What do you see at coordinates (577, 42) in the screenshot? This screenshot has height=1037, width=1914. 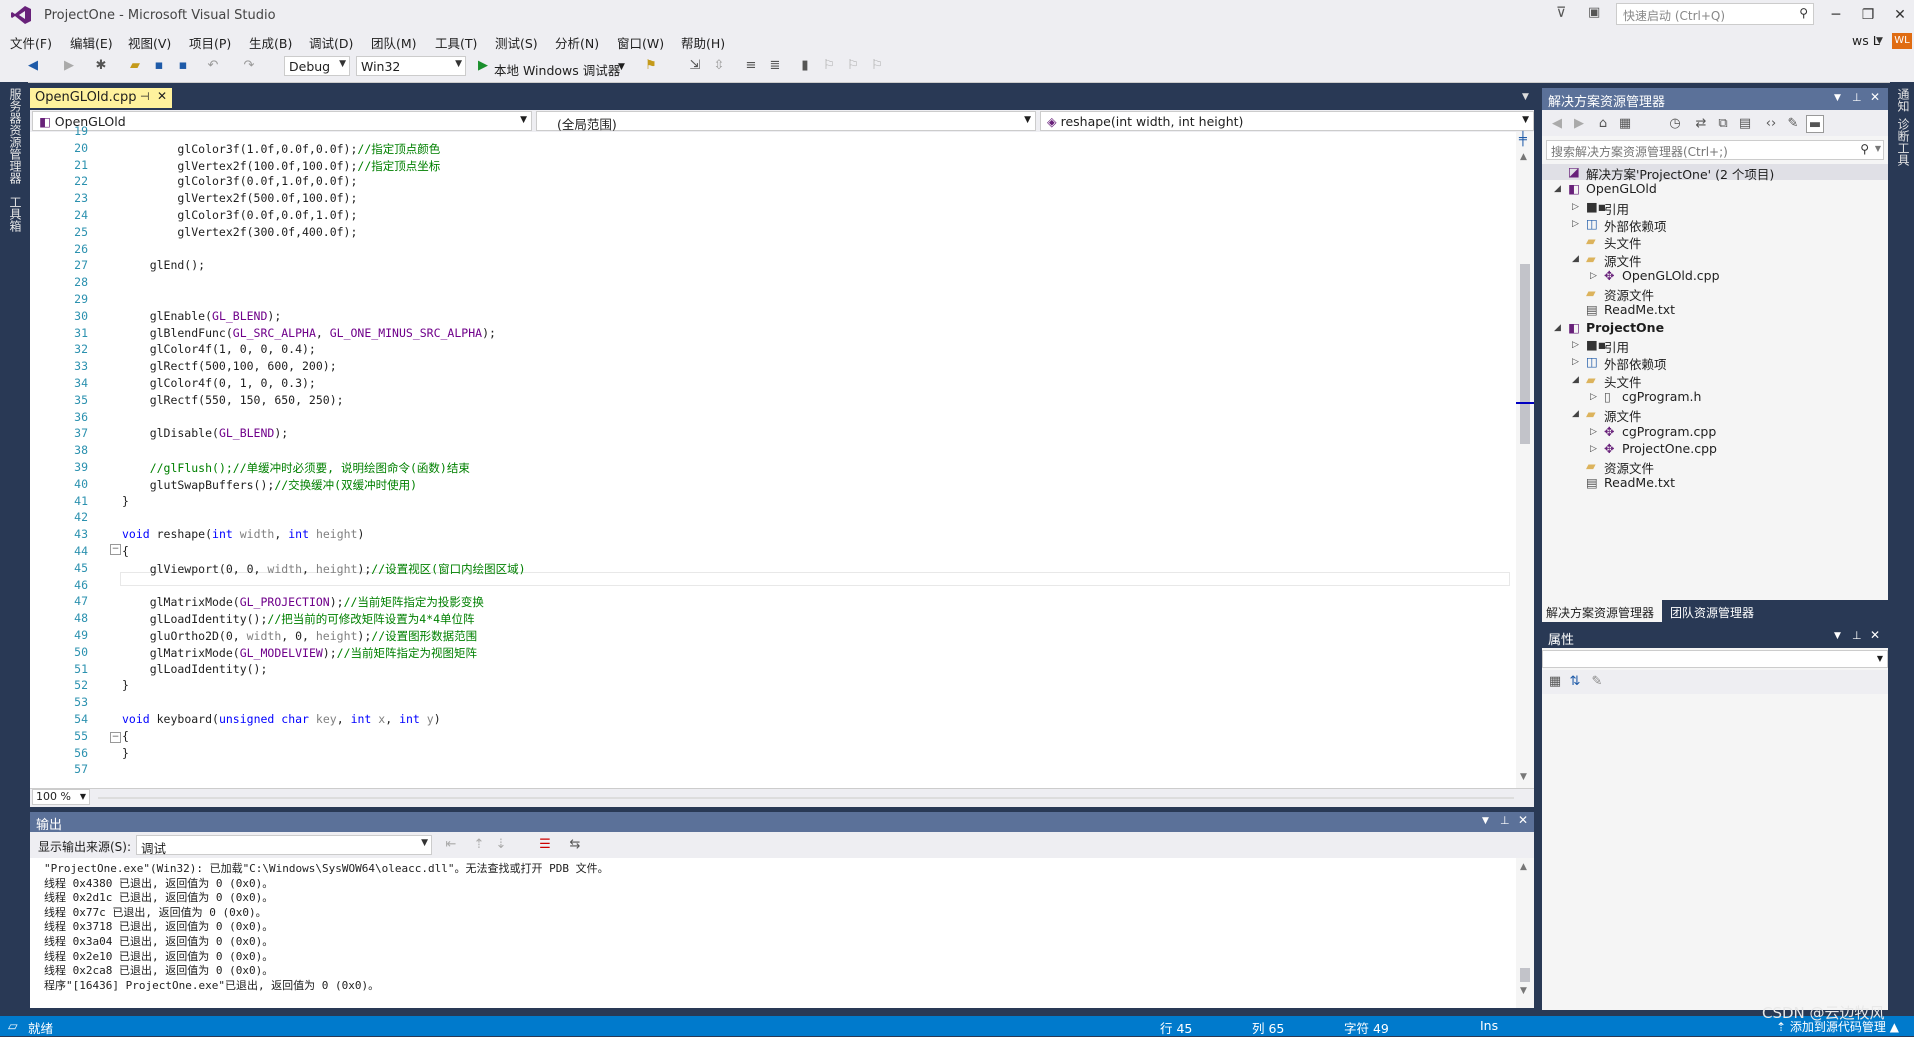 I see `menu-analyze: 分析(N)` at bounding box center [577, 42].